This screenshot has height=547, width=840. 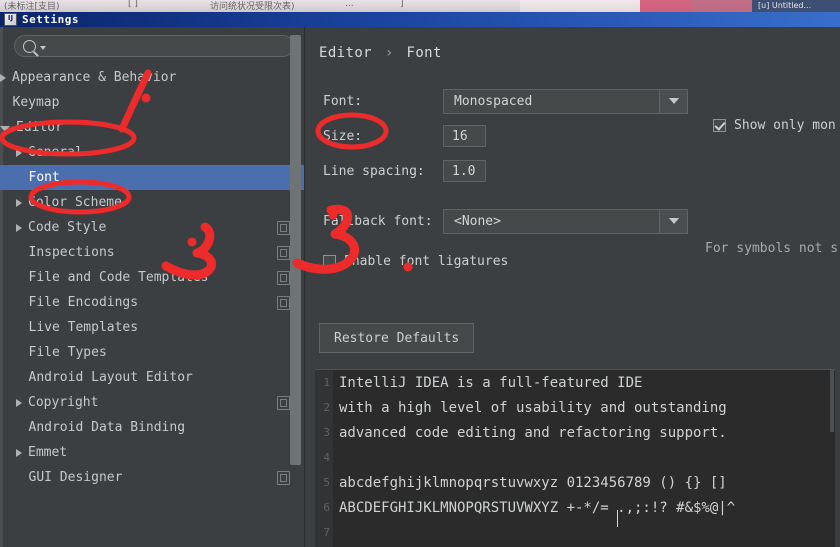 I want to click on sidebar-item-label: Appearance & Behavior, so click(x=94, y=77).